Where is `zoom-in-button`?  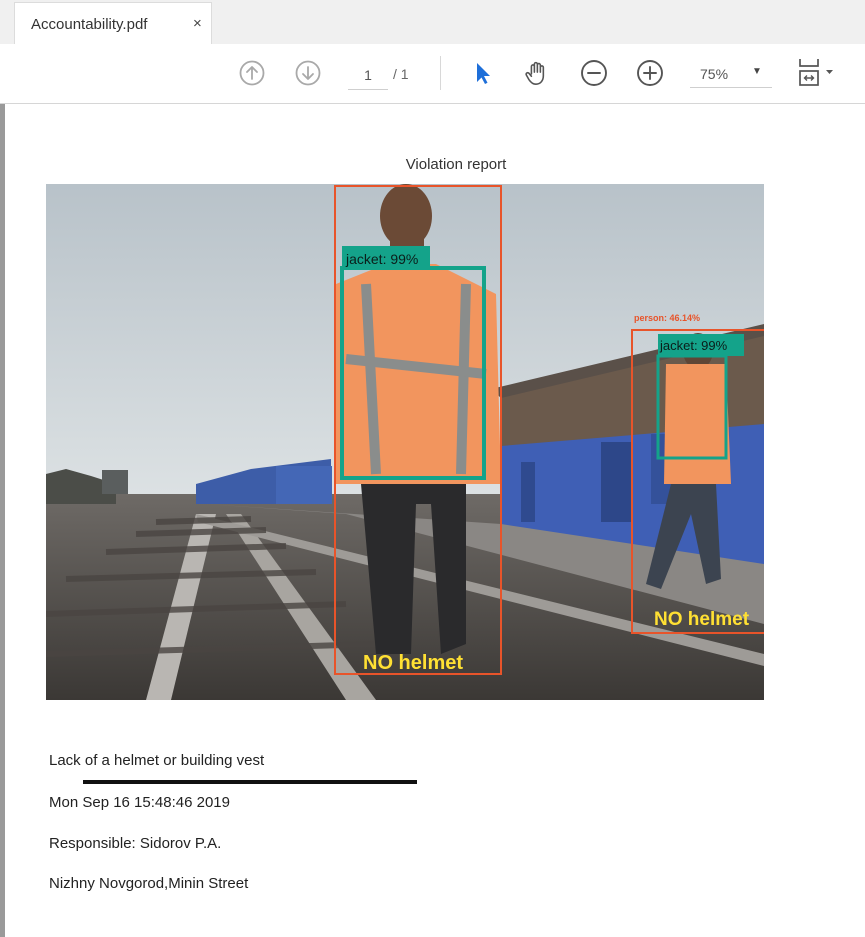
zoom-in-button is located at coordinates (650, 73).